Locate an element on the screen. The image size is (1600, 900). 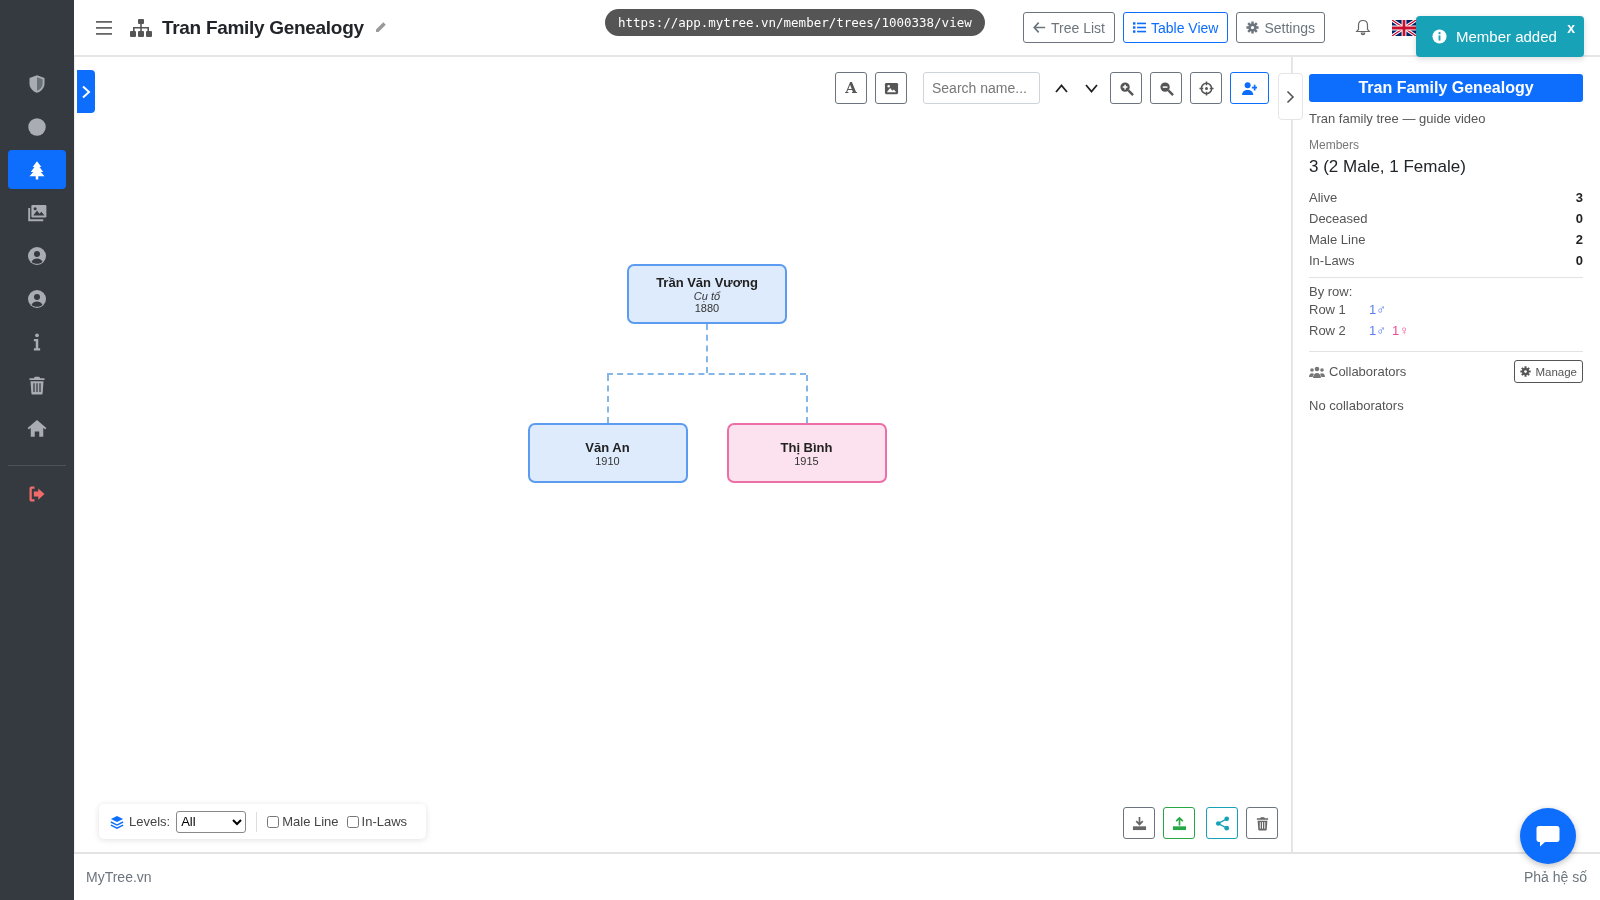
gender-count: 1♀ is located at coordinates (1400, 330).